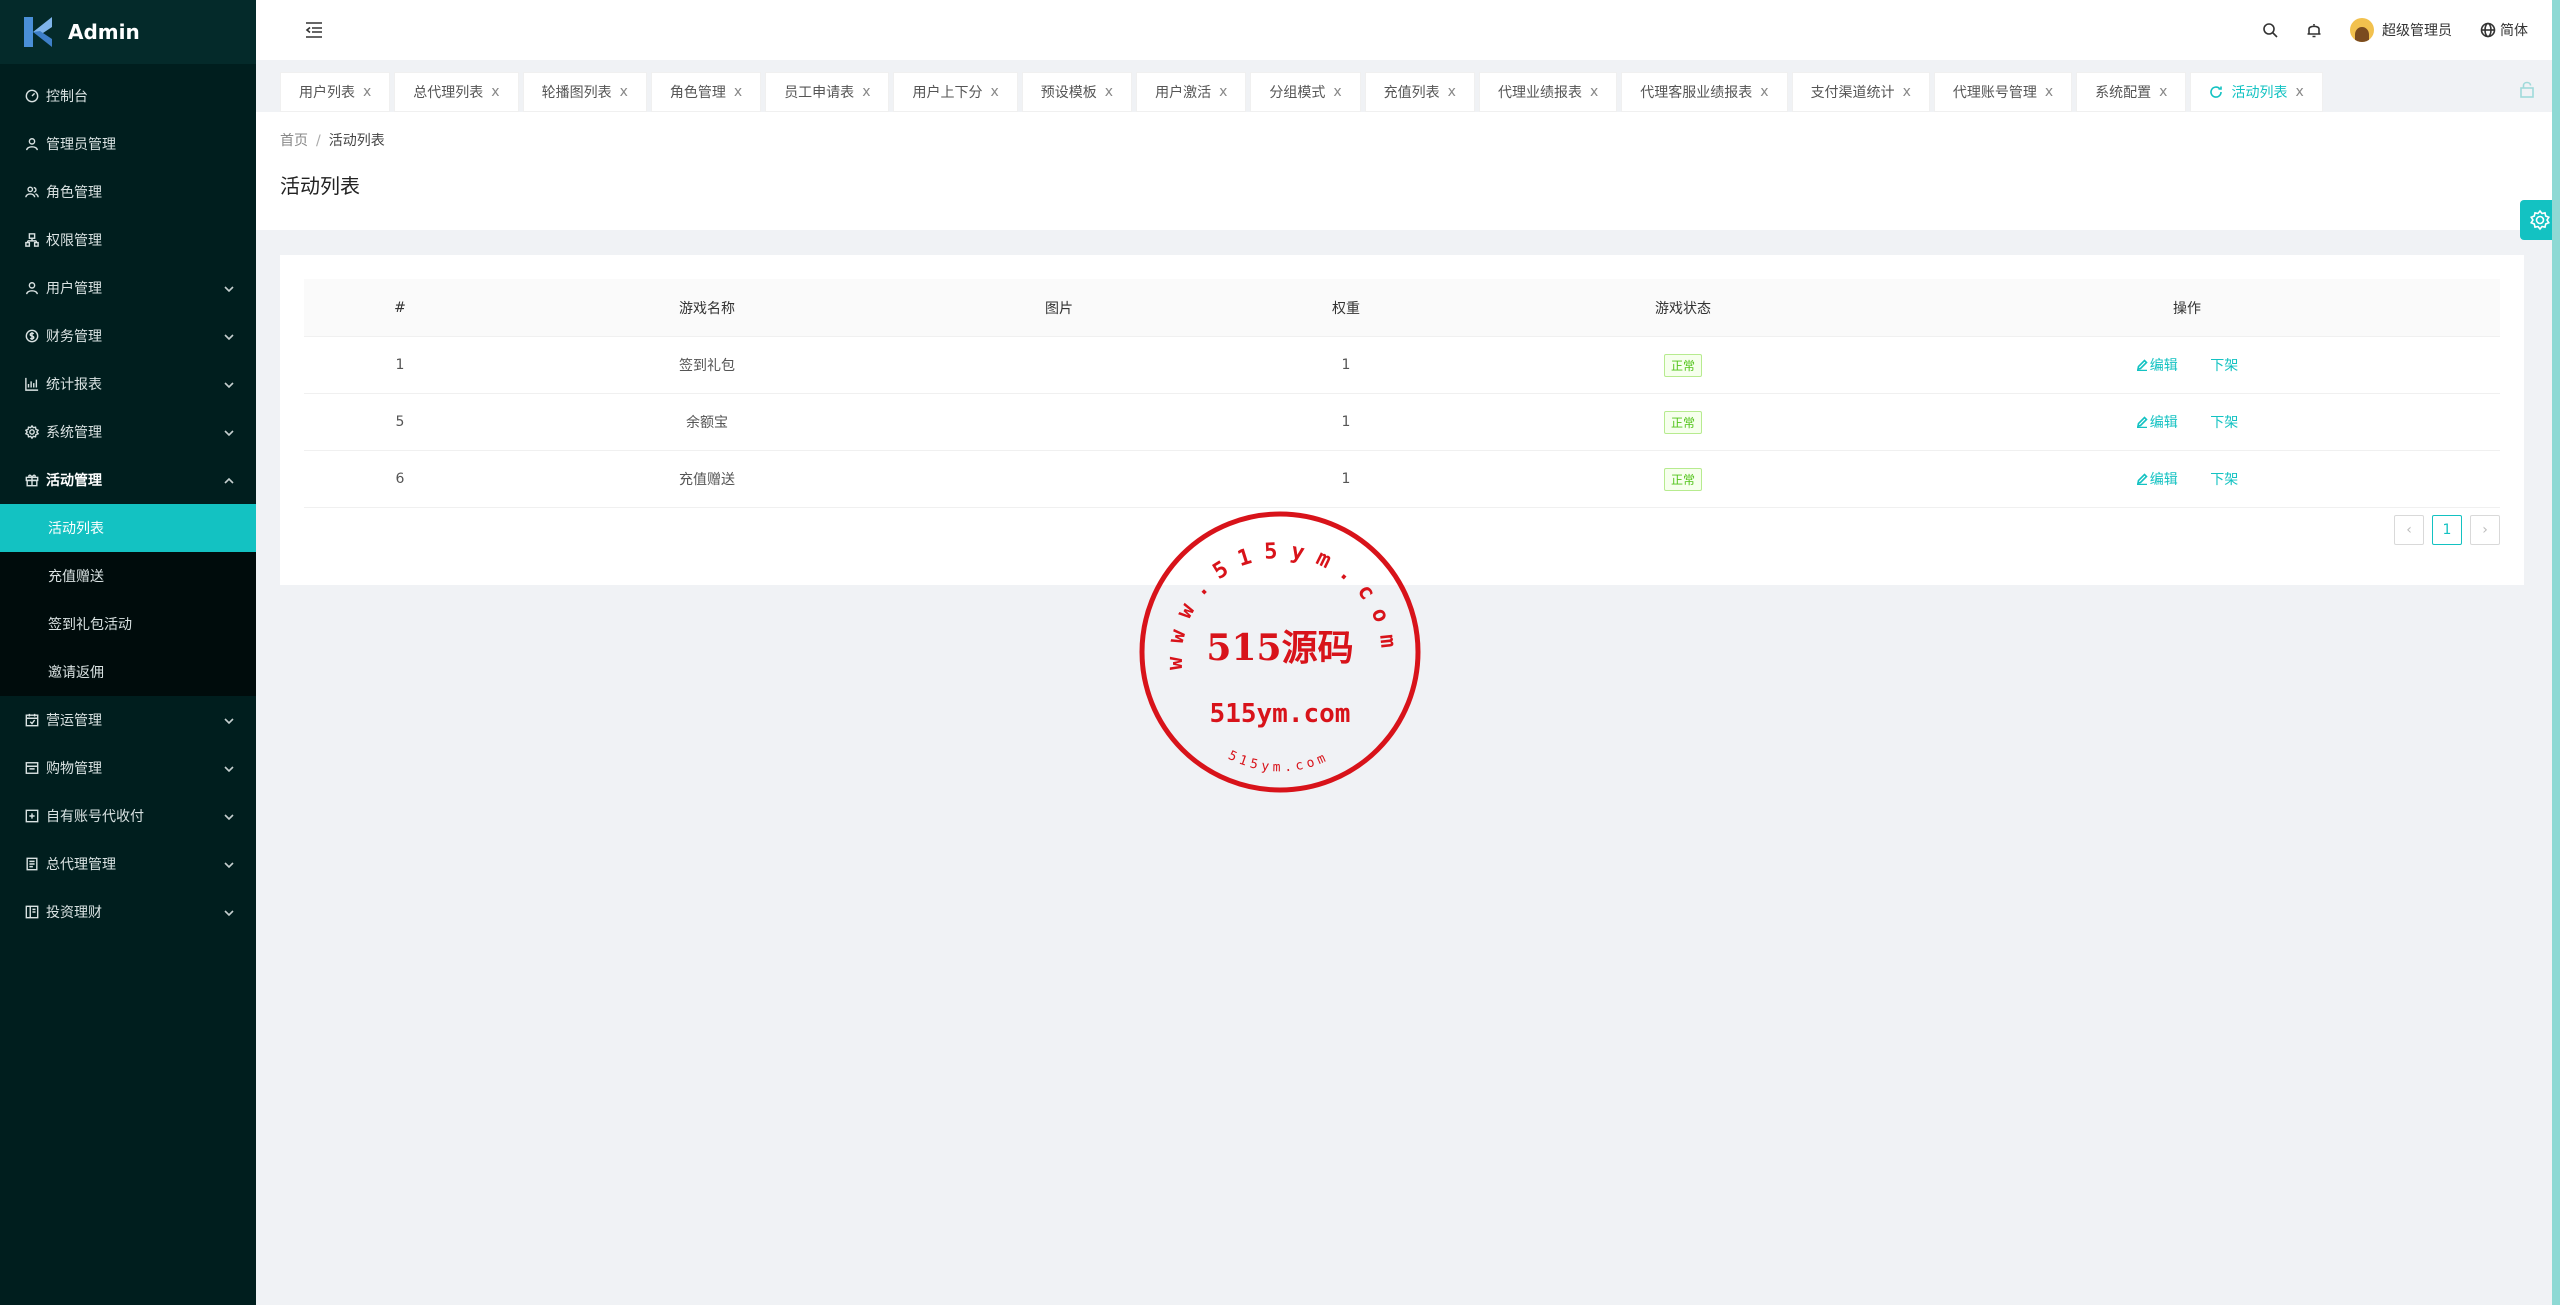  What do you see at coordinates (128, 768) in the screenshot?
I see `sidebar-item-shopping: 购物管理` at bounding box center [128, 768].